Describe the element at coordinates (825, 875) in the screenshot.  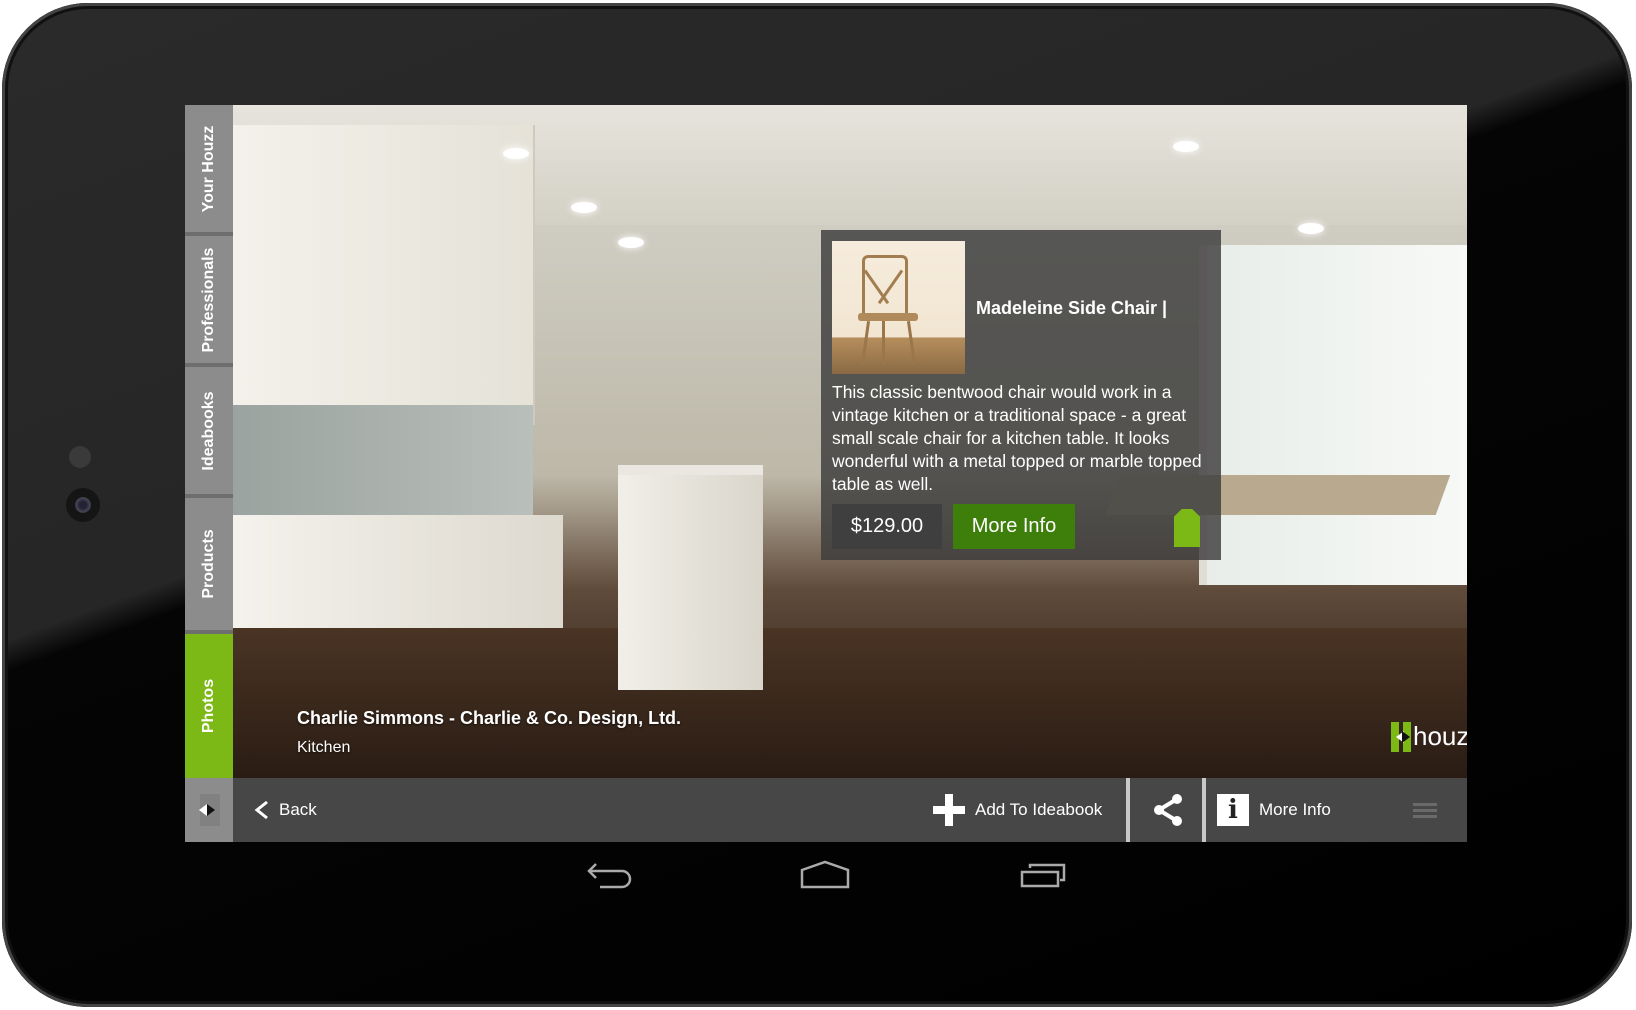
I see `home-icon` at that location.